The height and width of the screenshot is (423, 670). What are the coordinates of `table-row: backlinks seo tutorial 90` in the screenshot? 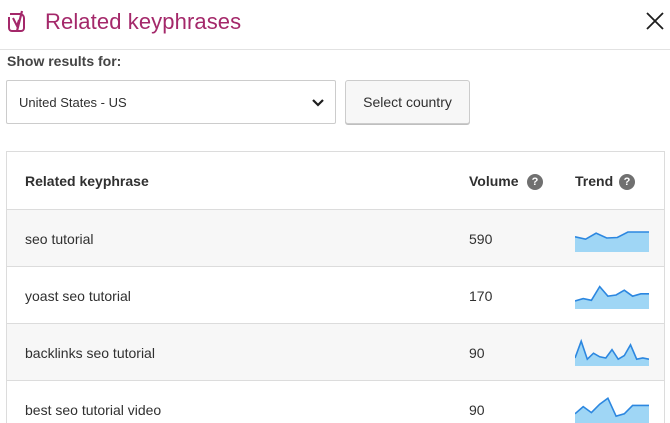 It's located at (335, 352).